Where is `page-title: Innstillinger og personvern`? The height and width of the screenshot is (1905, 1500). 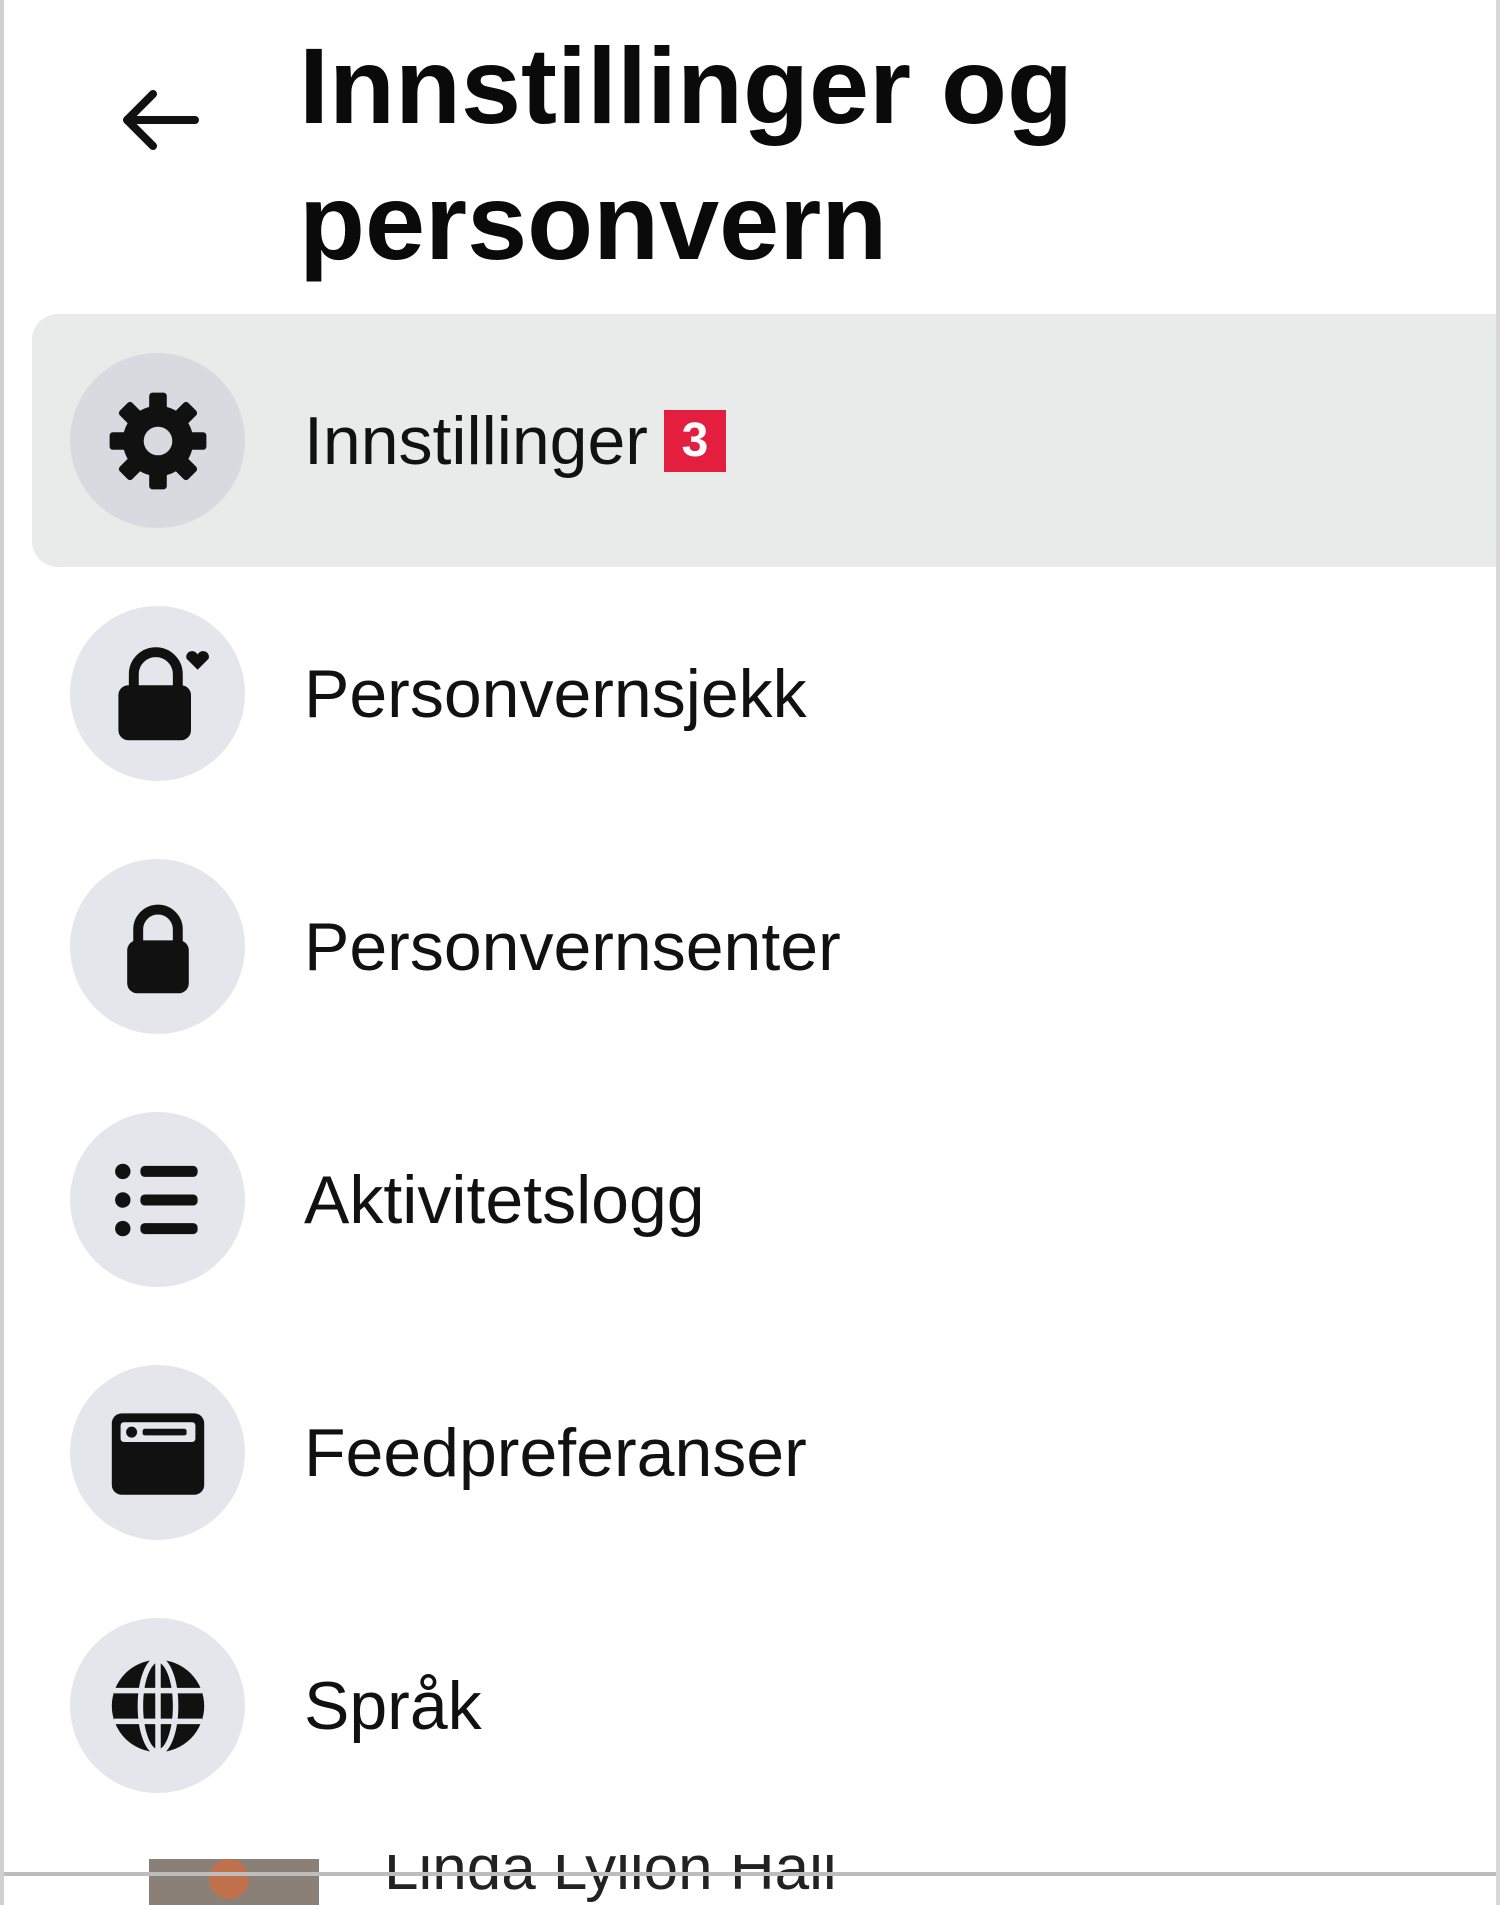
page-title: Innstillinger og personvern is located at coordinates (686, 153).